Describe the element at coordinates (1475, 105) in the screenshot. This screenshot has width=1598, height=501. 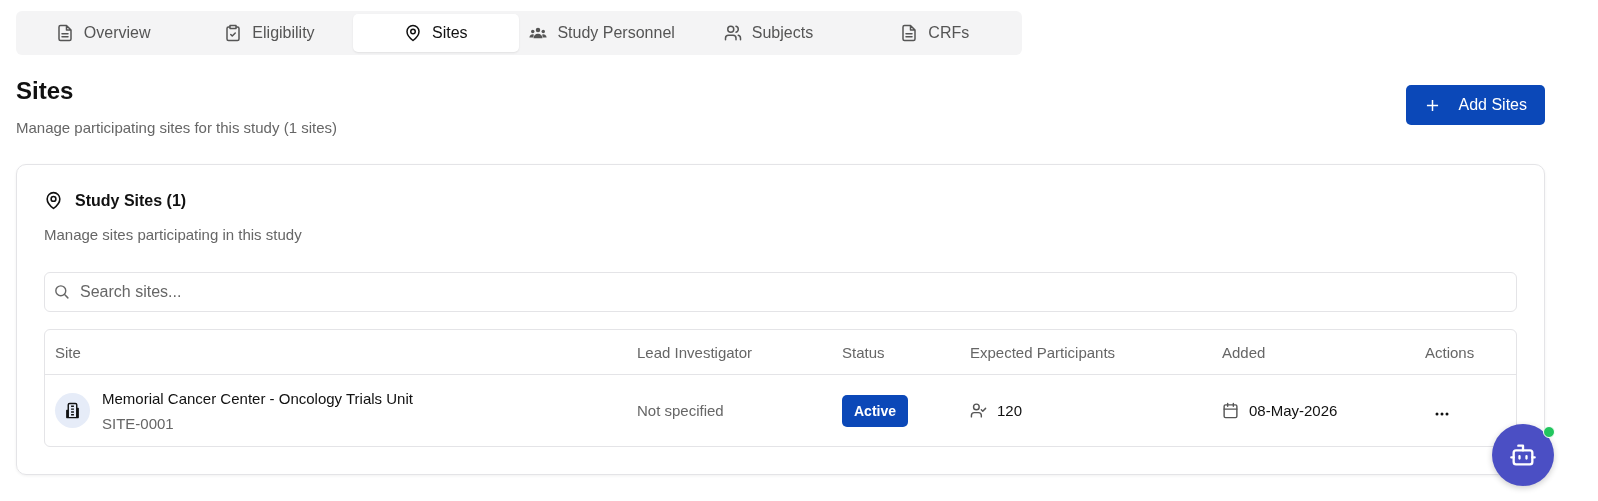
I see `add-sites-button: Add Sites` at that location.